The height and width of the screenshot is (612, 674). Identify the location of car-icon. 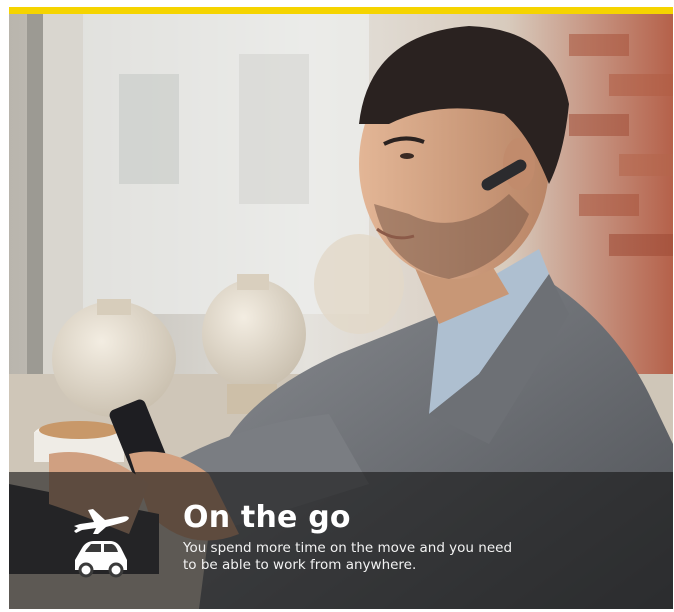
(101, 559).